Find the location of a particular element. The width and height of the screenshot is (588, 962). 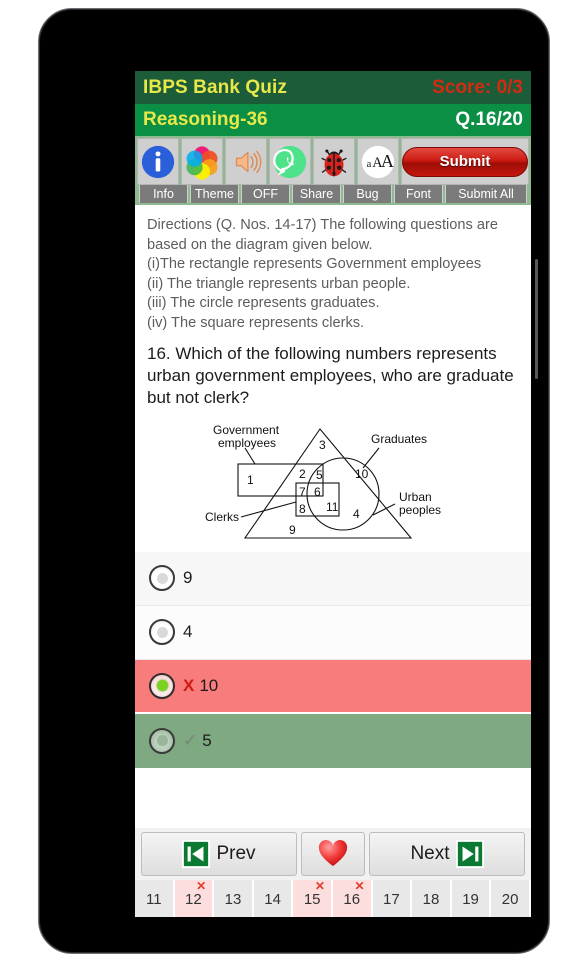

theme-palette-icon is located at coordinates (202, 162).